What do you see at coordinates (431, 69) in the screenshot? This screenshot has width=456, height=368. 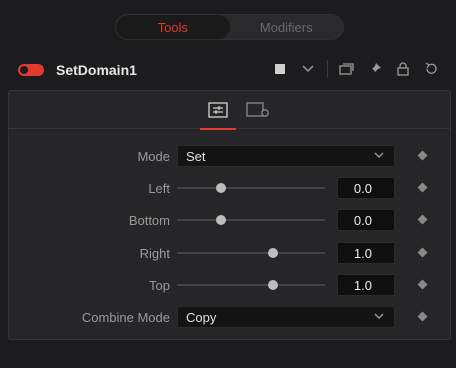 I see `reset-icon` at bounding box center [431, 69].